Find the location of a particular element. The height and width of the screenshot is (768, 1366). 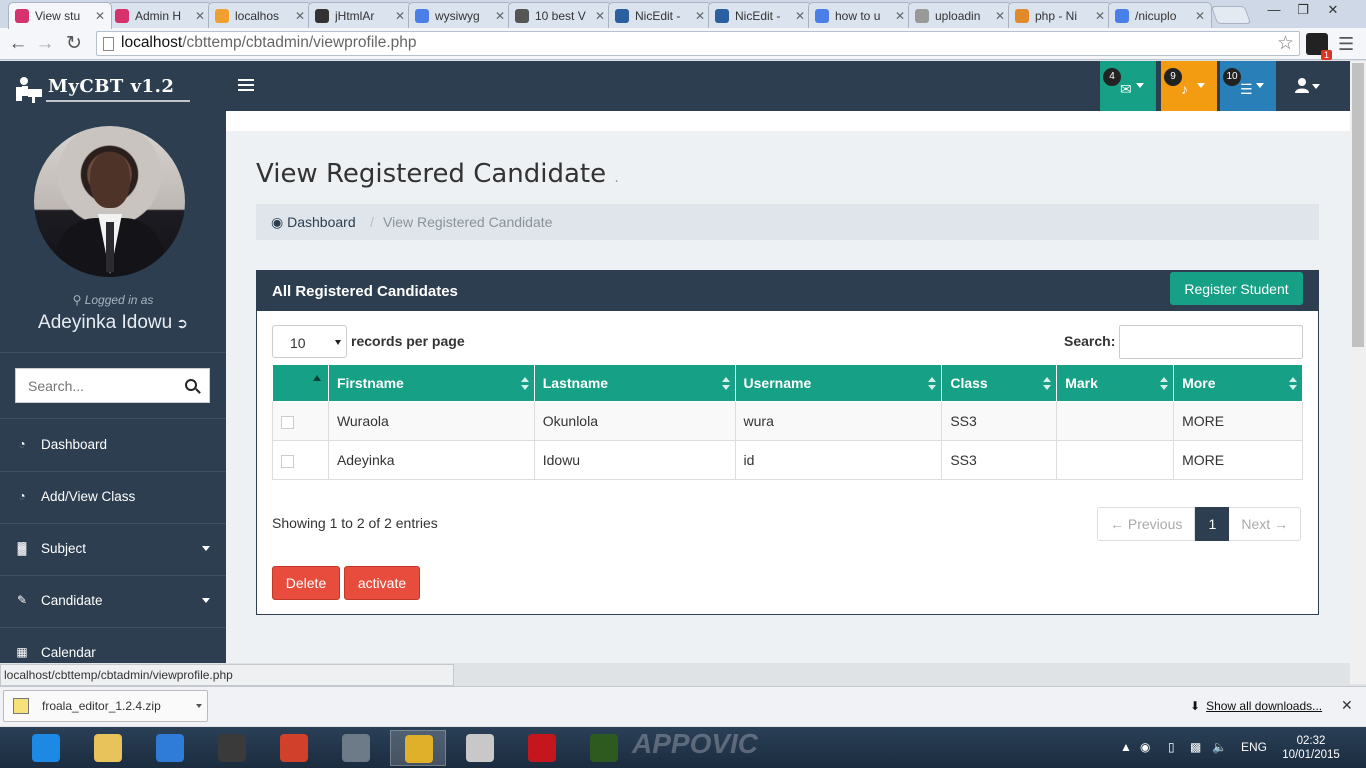

browser-tab: uploadin ✕ is located at coordinates (960, 15).